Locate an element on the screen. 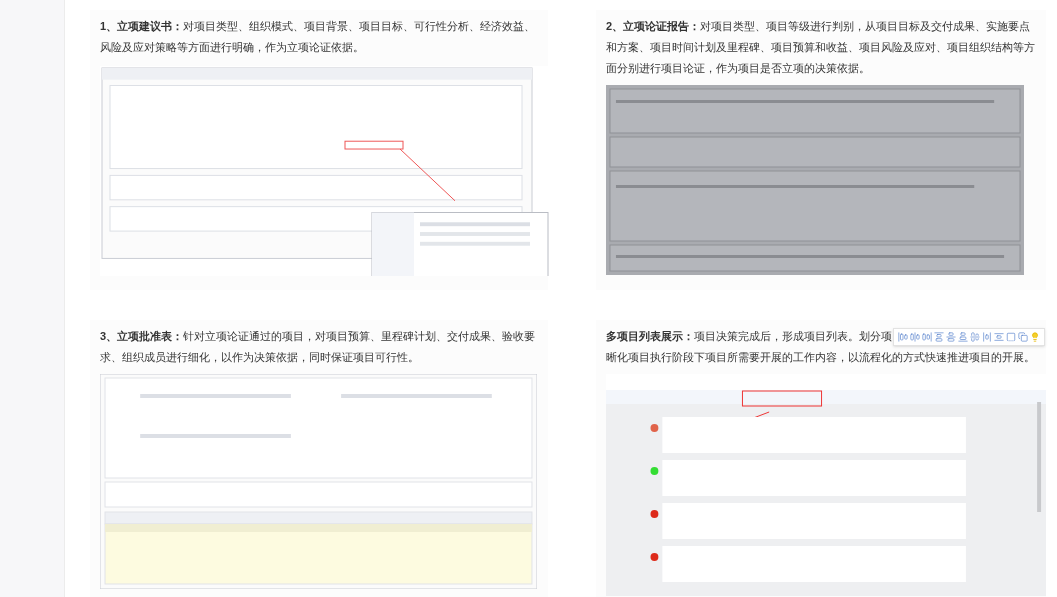  section-description: 多项目列表展示：项目决策完成后，形成项目列表。划分项 is located at coordinates (749, 336).